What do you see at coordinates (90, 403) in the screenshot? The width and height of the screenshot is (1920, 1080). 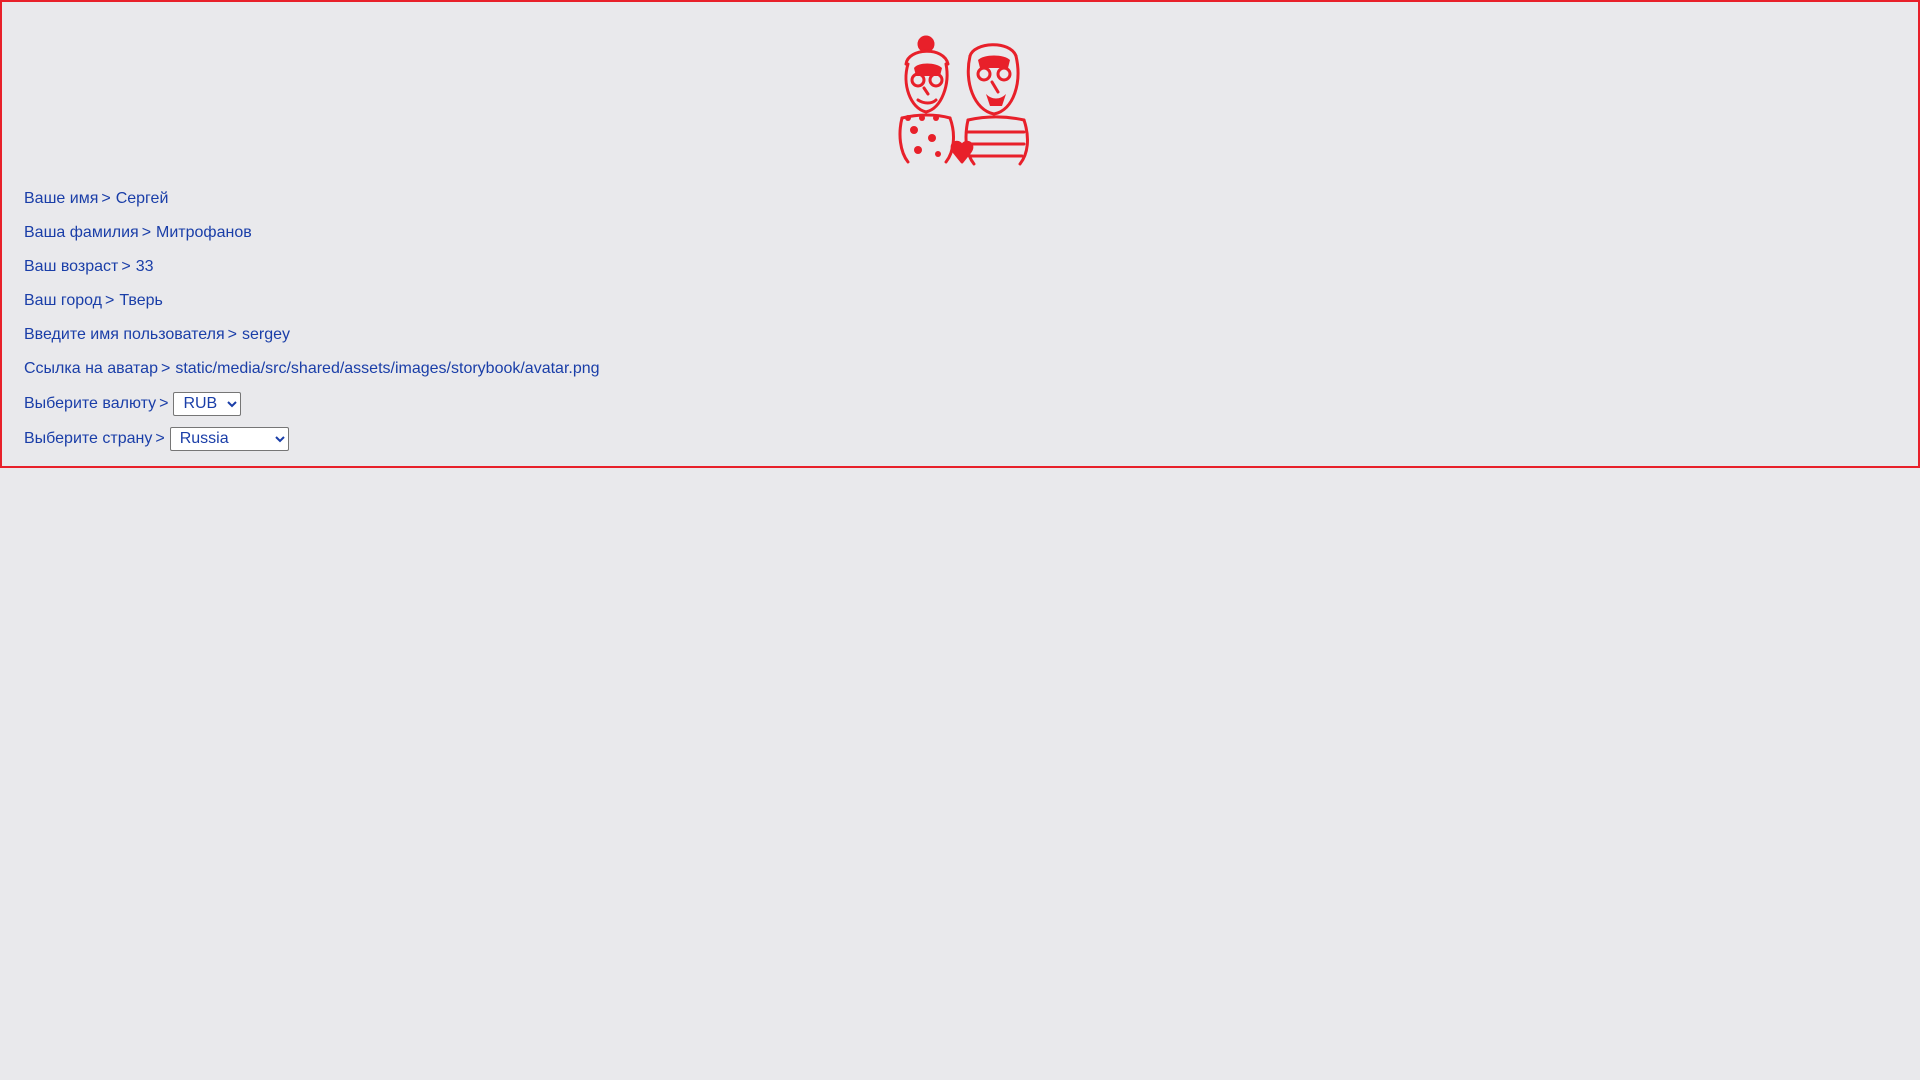 I see `field-label: Выберите валюту` at bounding box center [90, 403].